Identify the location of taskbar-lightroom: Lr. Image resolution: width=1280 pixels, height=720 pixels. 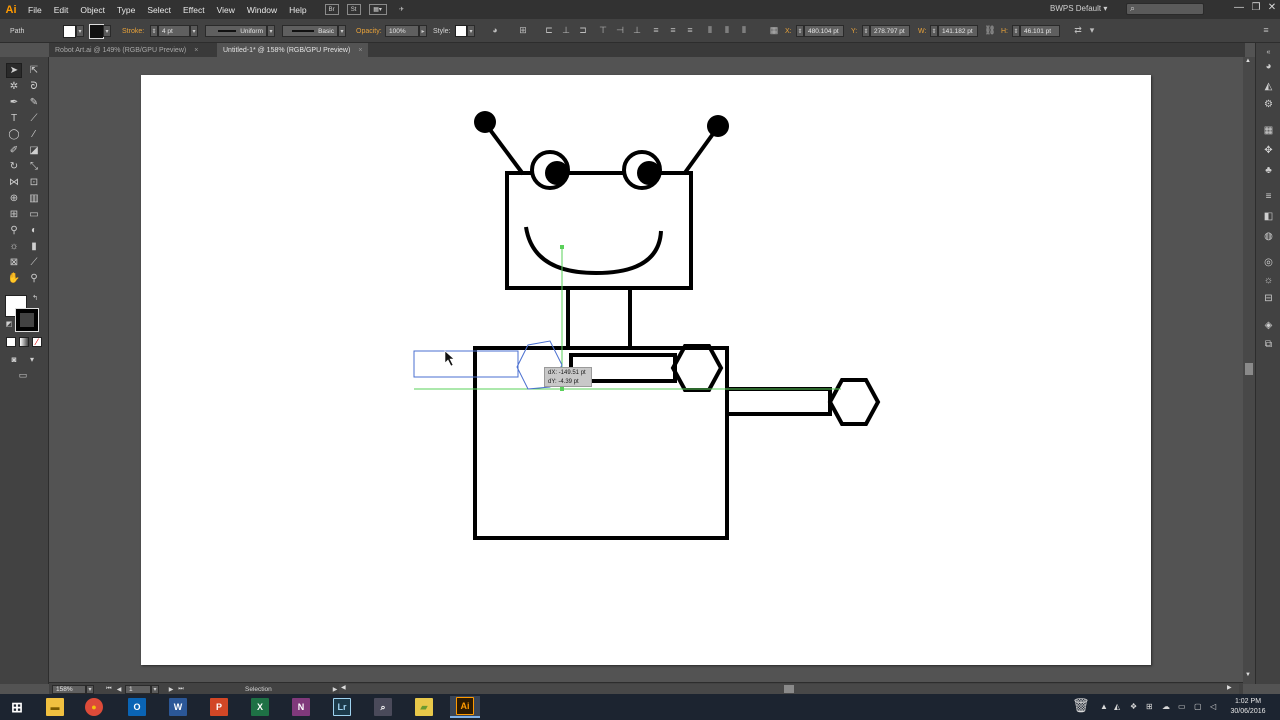
(342, 707).